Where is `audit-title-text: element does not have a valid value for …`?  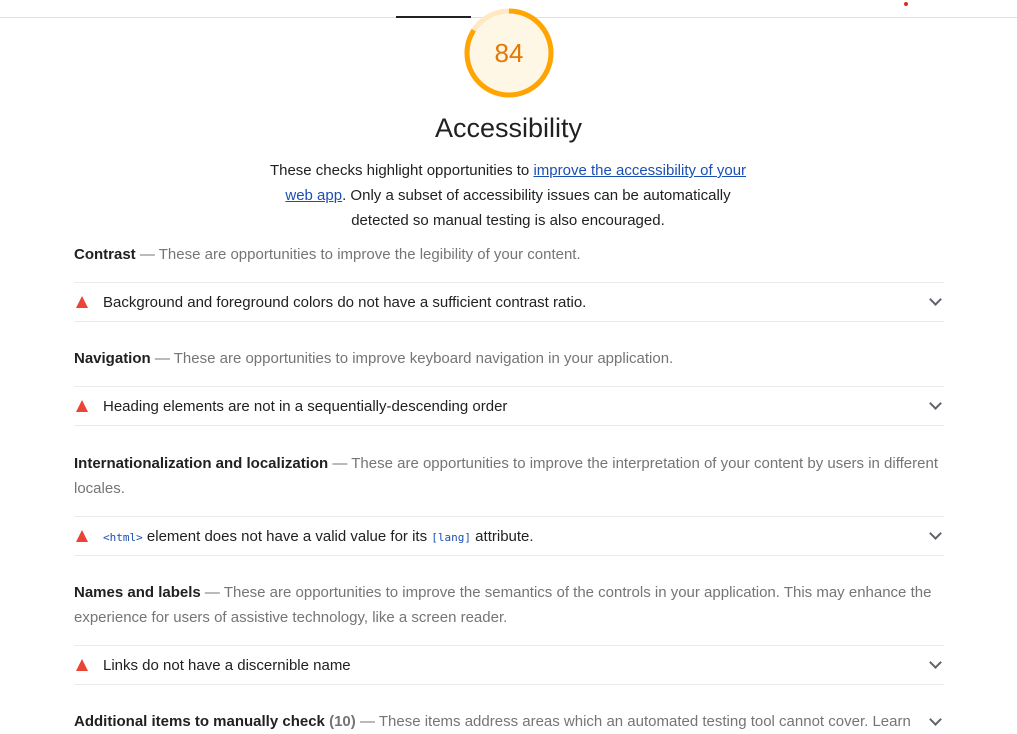
audit-title-text: element does not have a valid value for … is located at coordinates (287, 536).